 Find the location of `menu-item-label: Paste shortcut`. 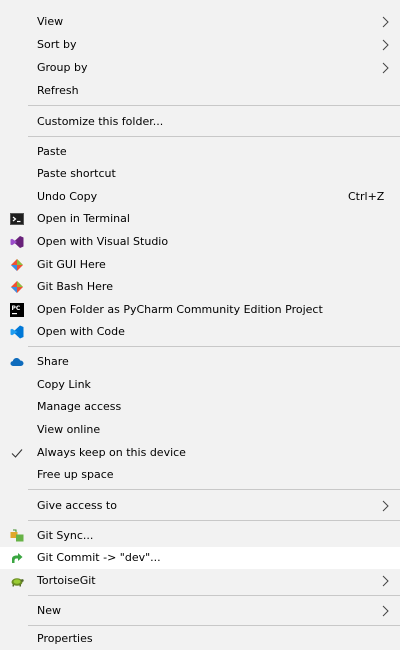

menu-item-label: Paste shortcut is located at coordinates (76, 173).